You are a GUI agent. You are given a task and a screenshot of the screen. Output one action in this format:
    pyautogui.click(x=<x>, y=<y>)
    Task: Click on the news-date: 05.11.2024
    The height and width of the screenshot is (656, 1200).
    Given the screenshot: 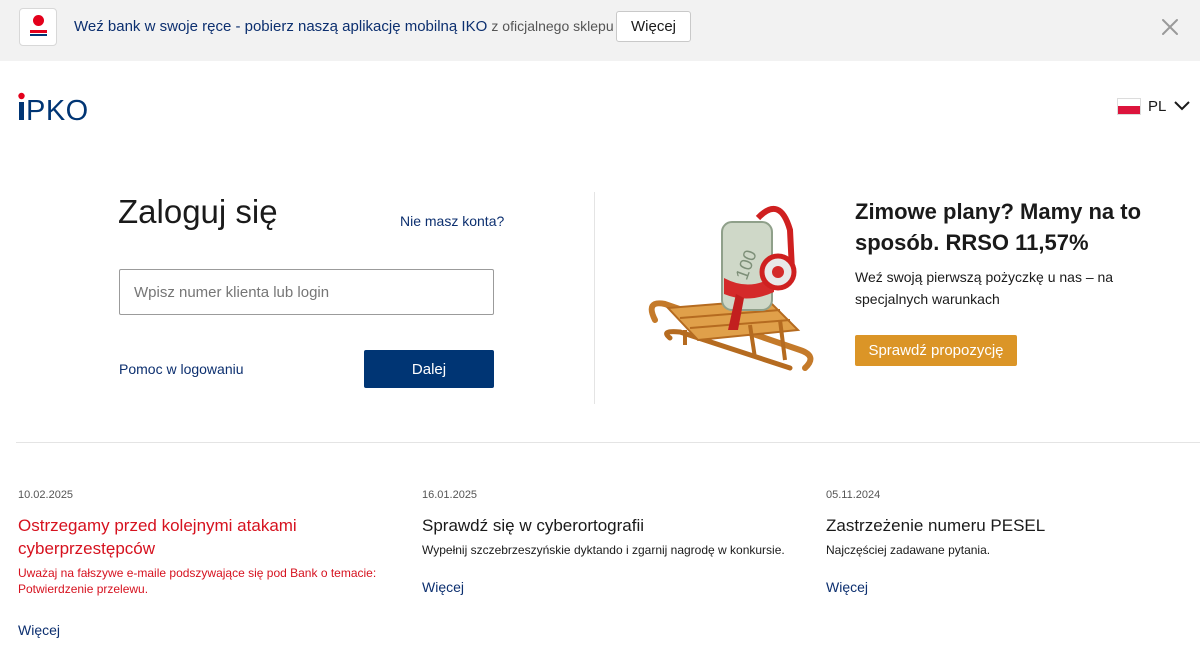 What is the action you would take?
    pyautogui.click(x=853, y=495)
    